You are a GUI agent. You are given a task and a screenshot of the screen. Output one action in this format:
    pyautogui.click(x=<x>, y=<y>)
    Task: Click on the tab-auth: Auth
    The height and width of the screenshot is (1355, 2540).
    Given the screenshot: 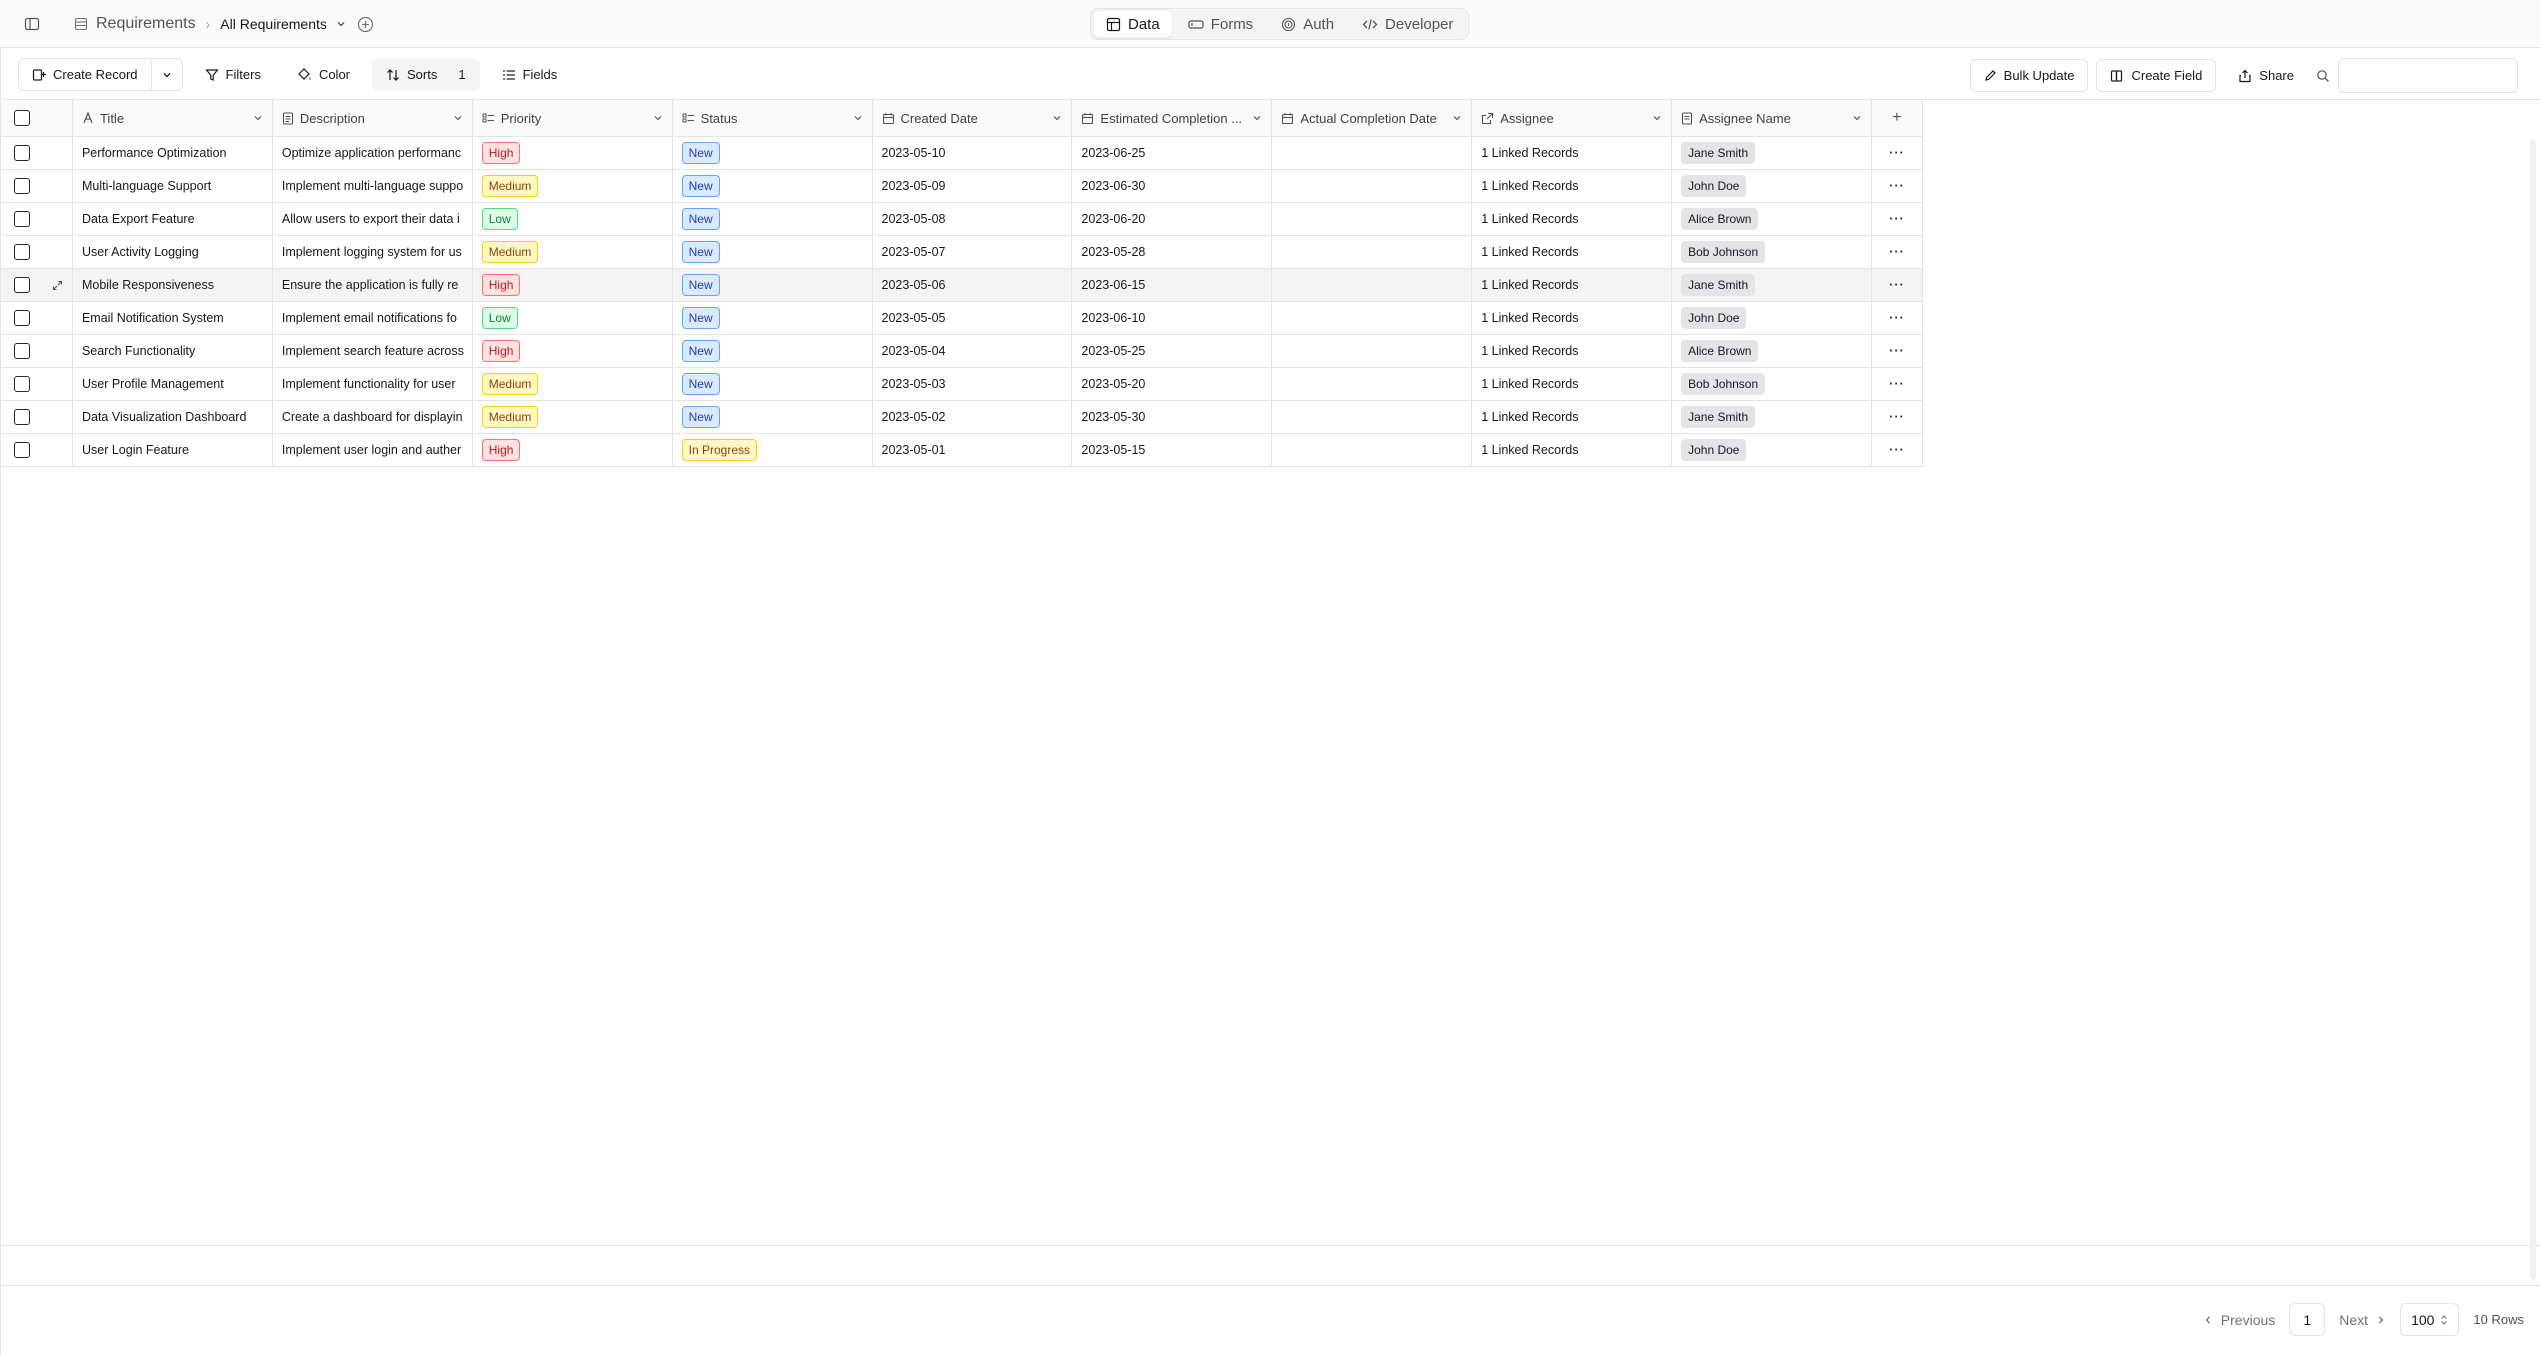 What is the action you would take?
    pyautogui.click(x=1307, y=24)
    